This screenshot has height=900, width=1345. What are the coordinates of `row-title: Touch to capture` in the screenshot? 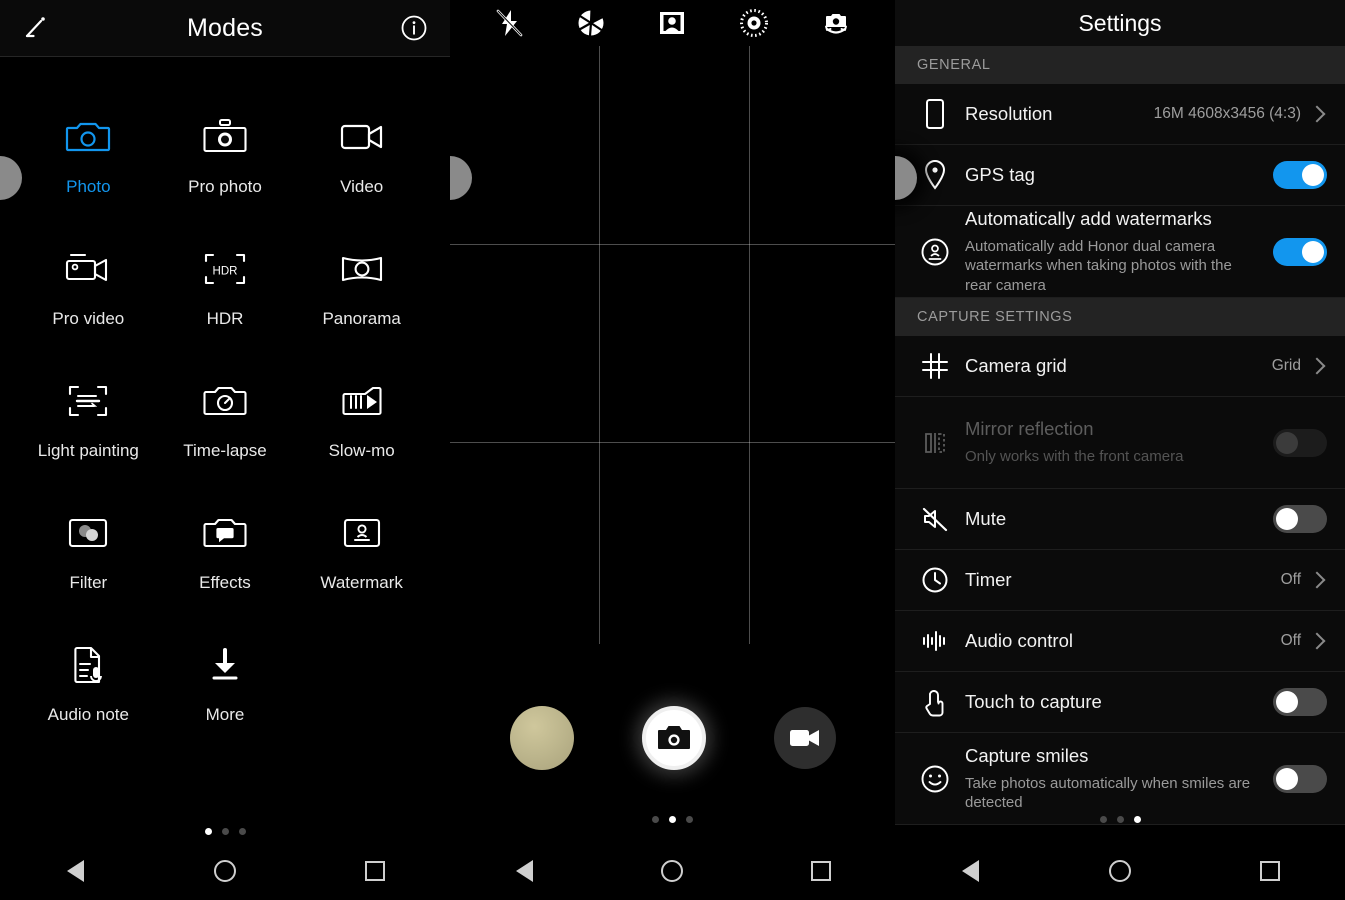 It's located at (1033, 701).